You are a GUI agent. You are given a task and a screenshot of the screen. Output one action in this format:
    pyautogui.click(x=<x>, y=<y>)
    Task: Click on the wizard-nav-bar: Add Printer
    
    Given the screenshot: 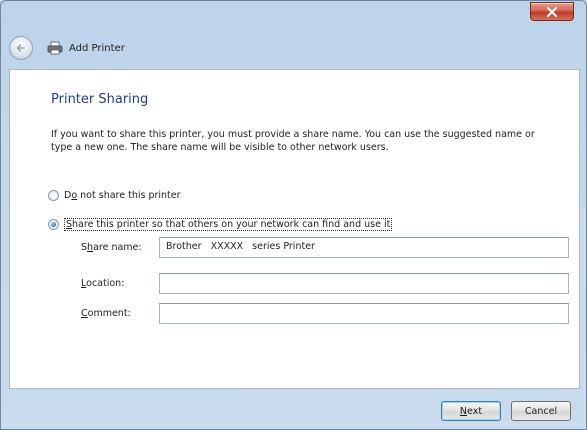 What is the action you would take?
    pyautogui.click(x=67, y=48)
    